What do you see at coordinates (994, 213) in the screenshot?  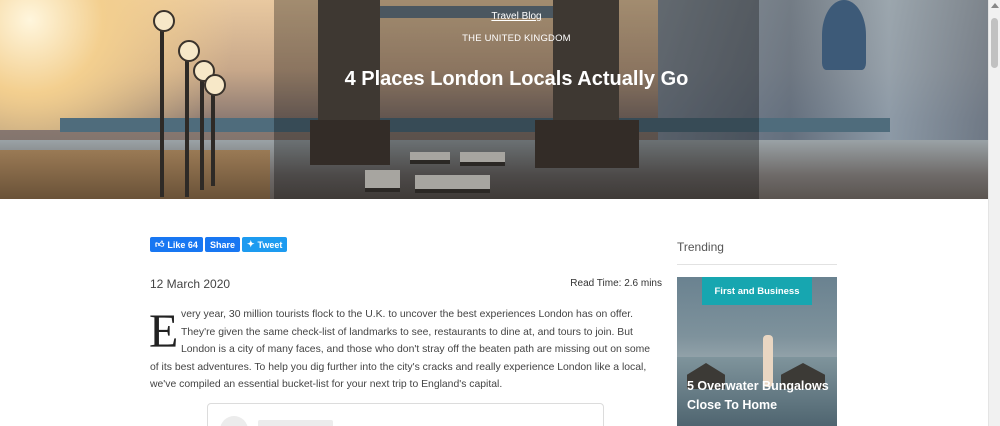 I see `page-scrollbar` at bounding box center [994, 213].